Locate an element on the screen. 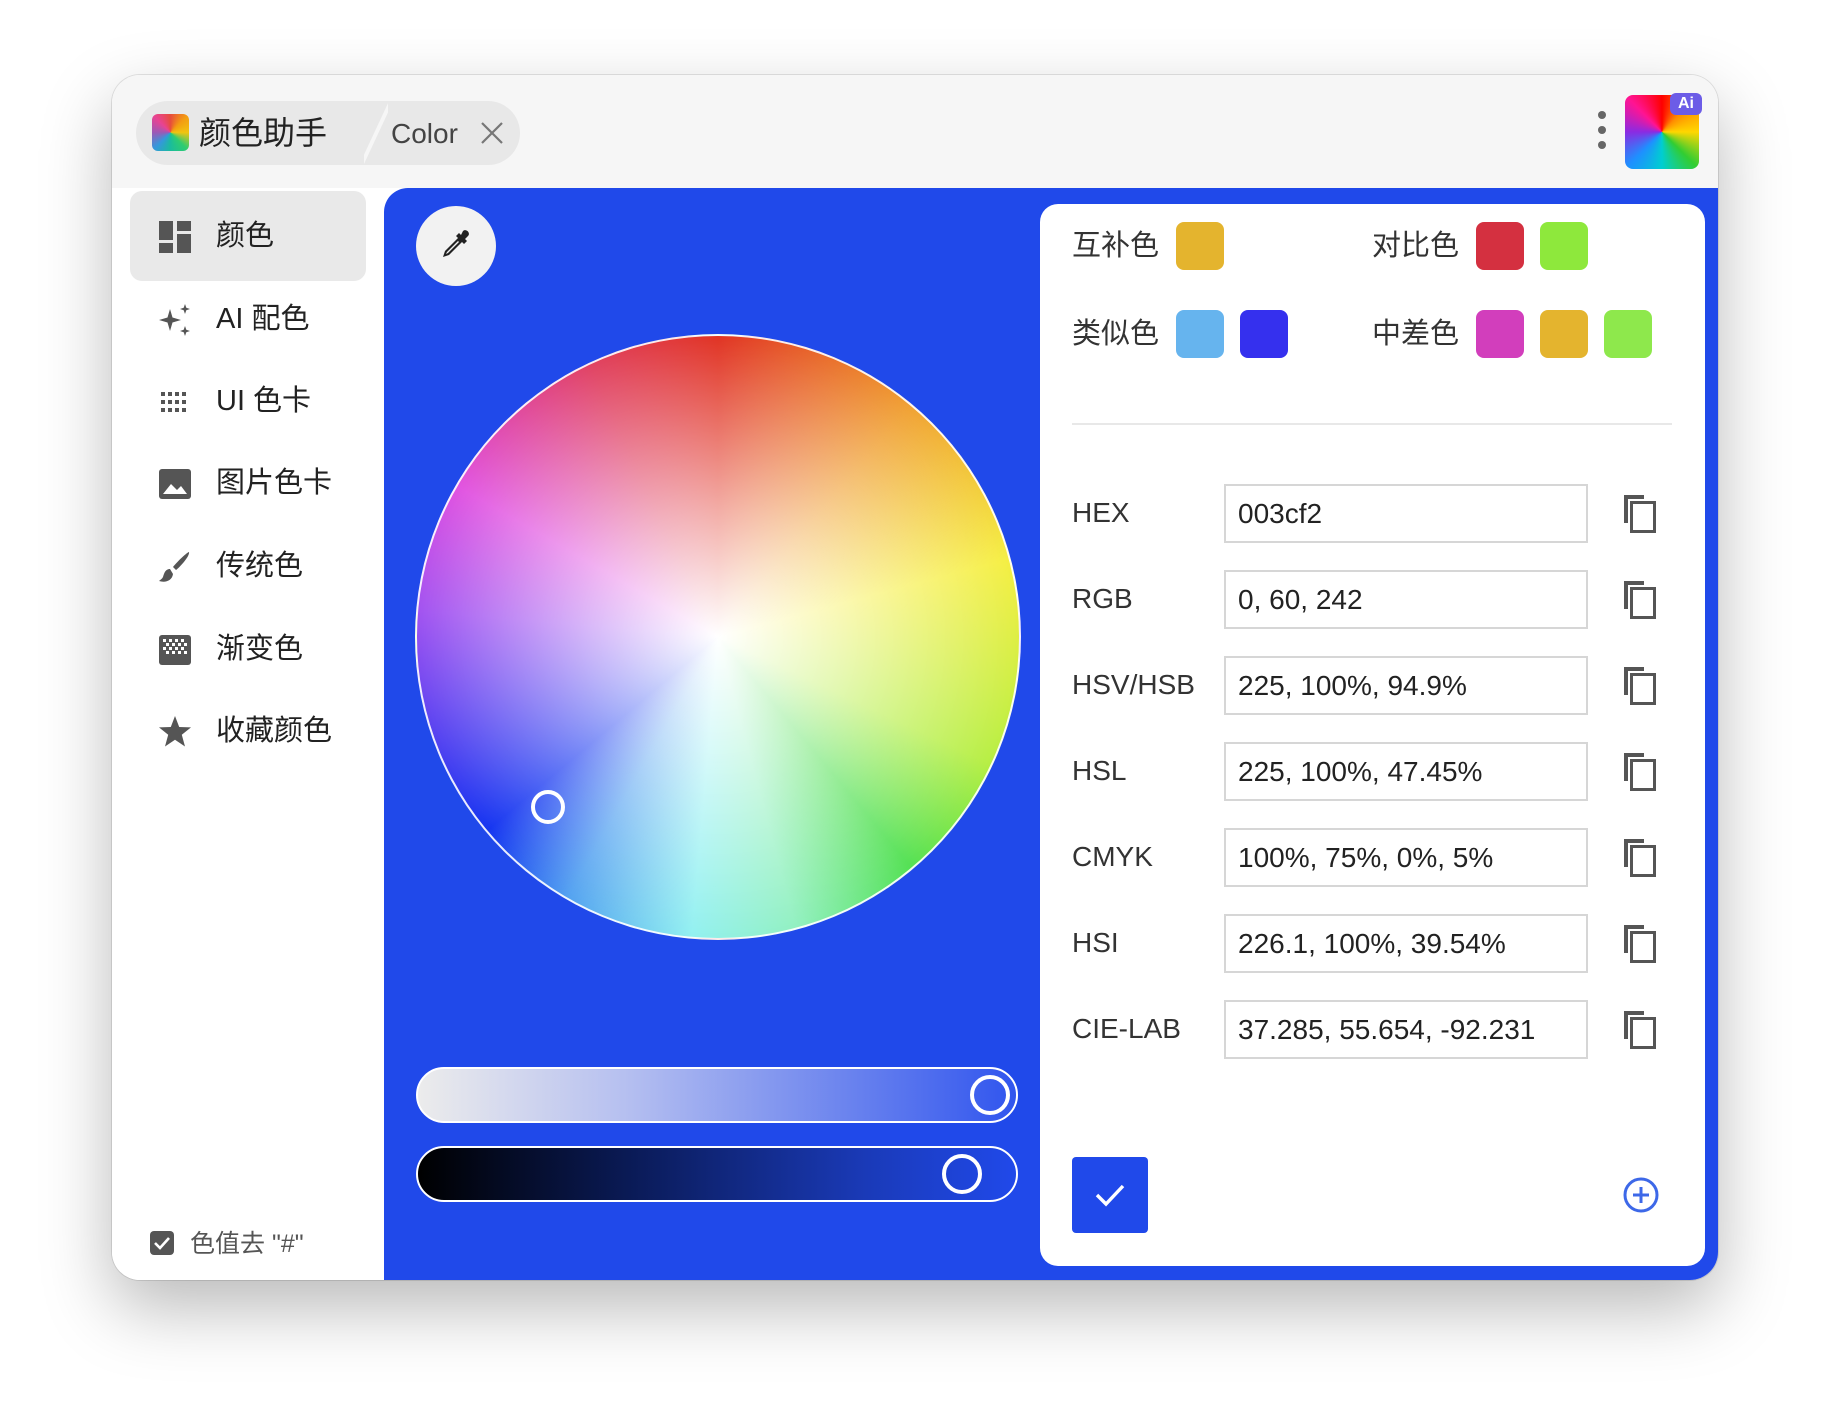 The image size is (1824, 1424). divider is located at coordinates (1372, 424).